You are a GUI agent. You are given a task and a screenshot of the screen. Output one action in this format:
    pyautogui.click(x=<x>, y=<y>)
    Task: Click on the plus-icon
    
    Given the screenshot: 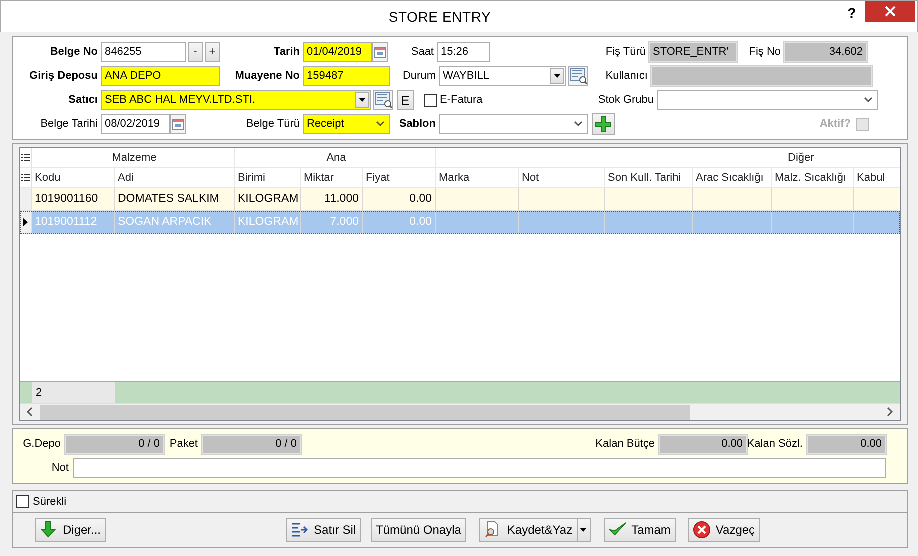 What is the action you would take?
    pyautogui.click(x=603, y=124)
    